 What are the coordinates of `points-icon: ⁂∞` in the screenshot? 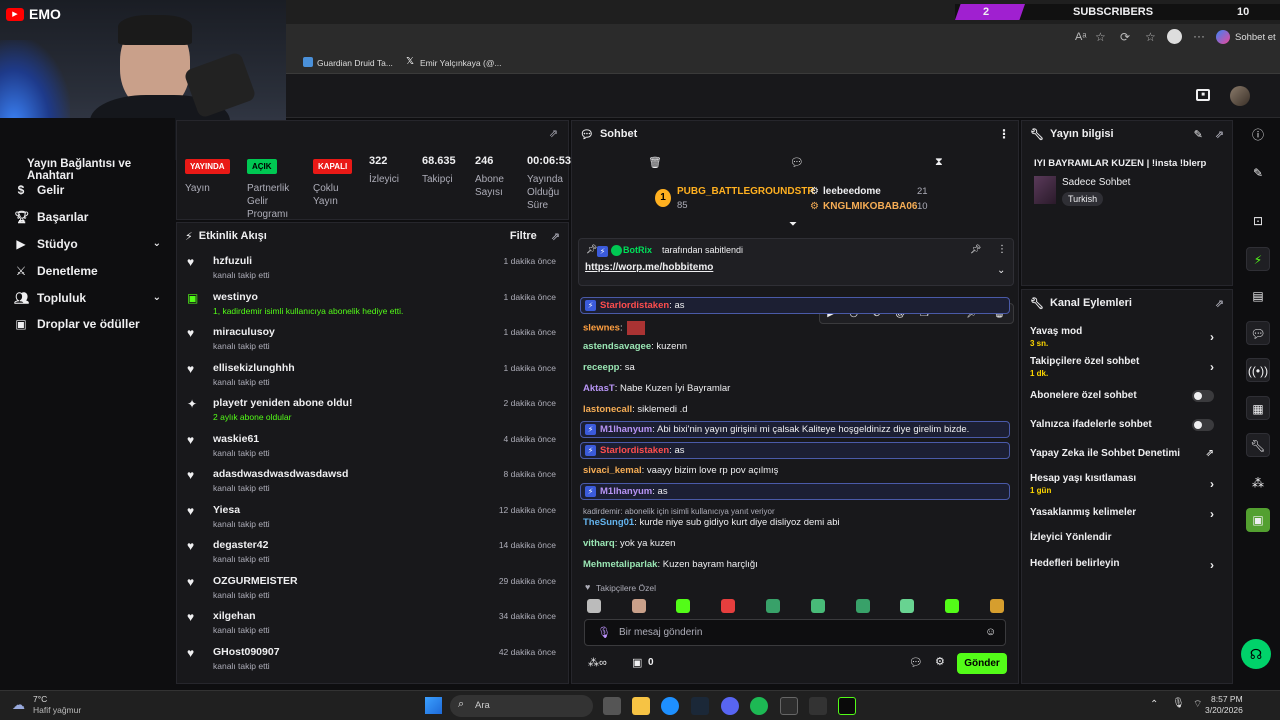 It's located at (597, 662).